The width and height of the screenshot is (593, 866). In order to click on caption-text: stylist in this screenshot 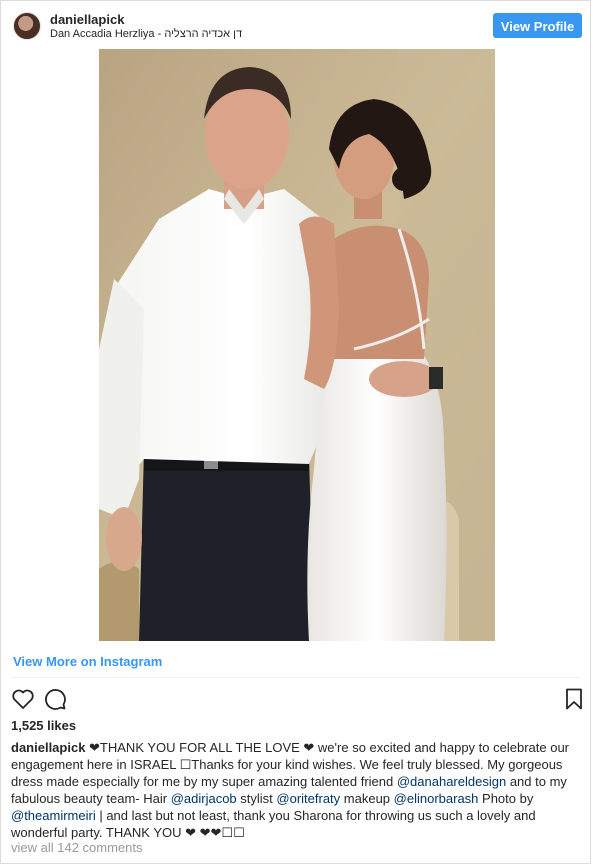, I will do `click(256, 798)`.